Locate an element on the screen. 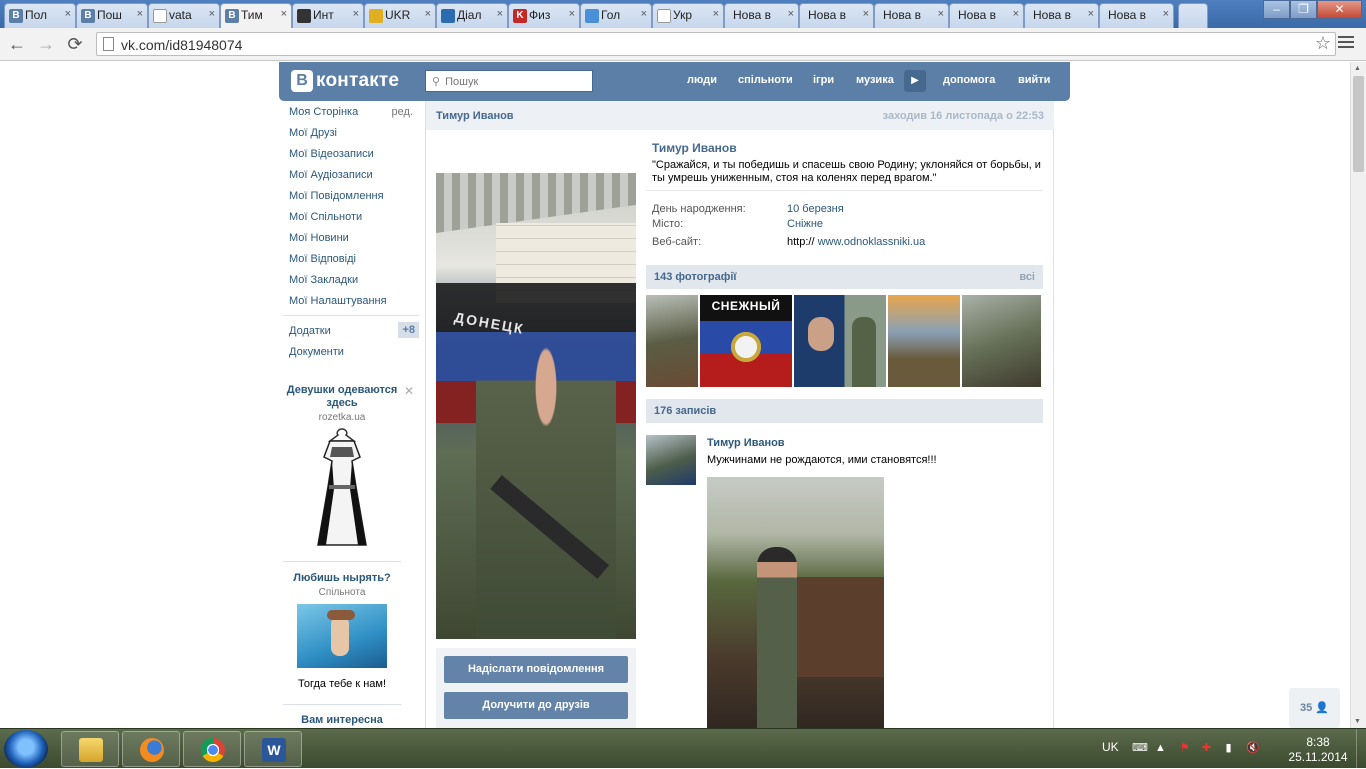 This screenshot has width=1366, height=769. menu-apps: Додатки +8 is located at coordinates (349, 330).